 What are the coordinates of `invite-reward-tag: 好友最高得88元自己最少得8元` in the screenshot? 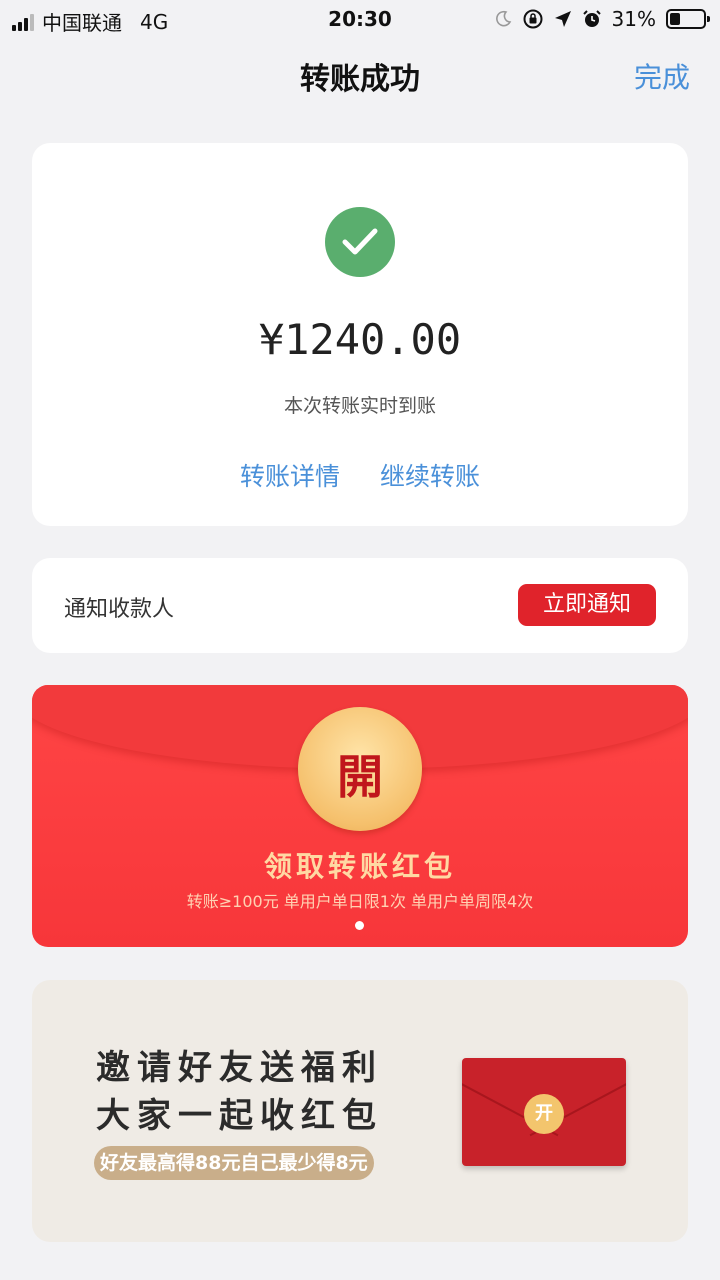 It's located at (234, 1163).